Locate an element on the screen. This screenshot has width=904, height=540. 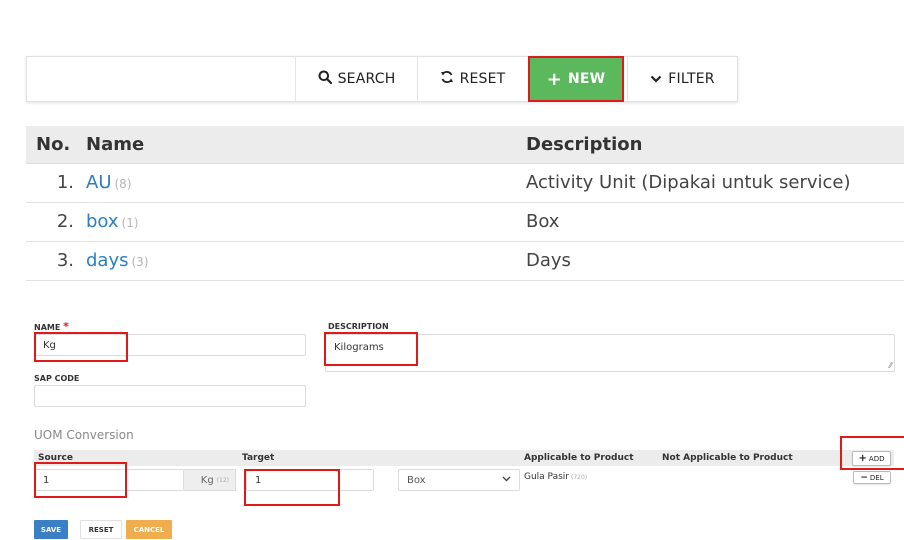
source-quantity-input: 1 is located at coordinates (109, 480).